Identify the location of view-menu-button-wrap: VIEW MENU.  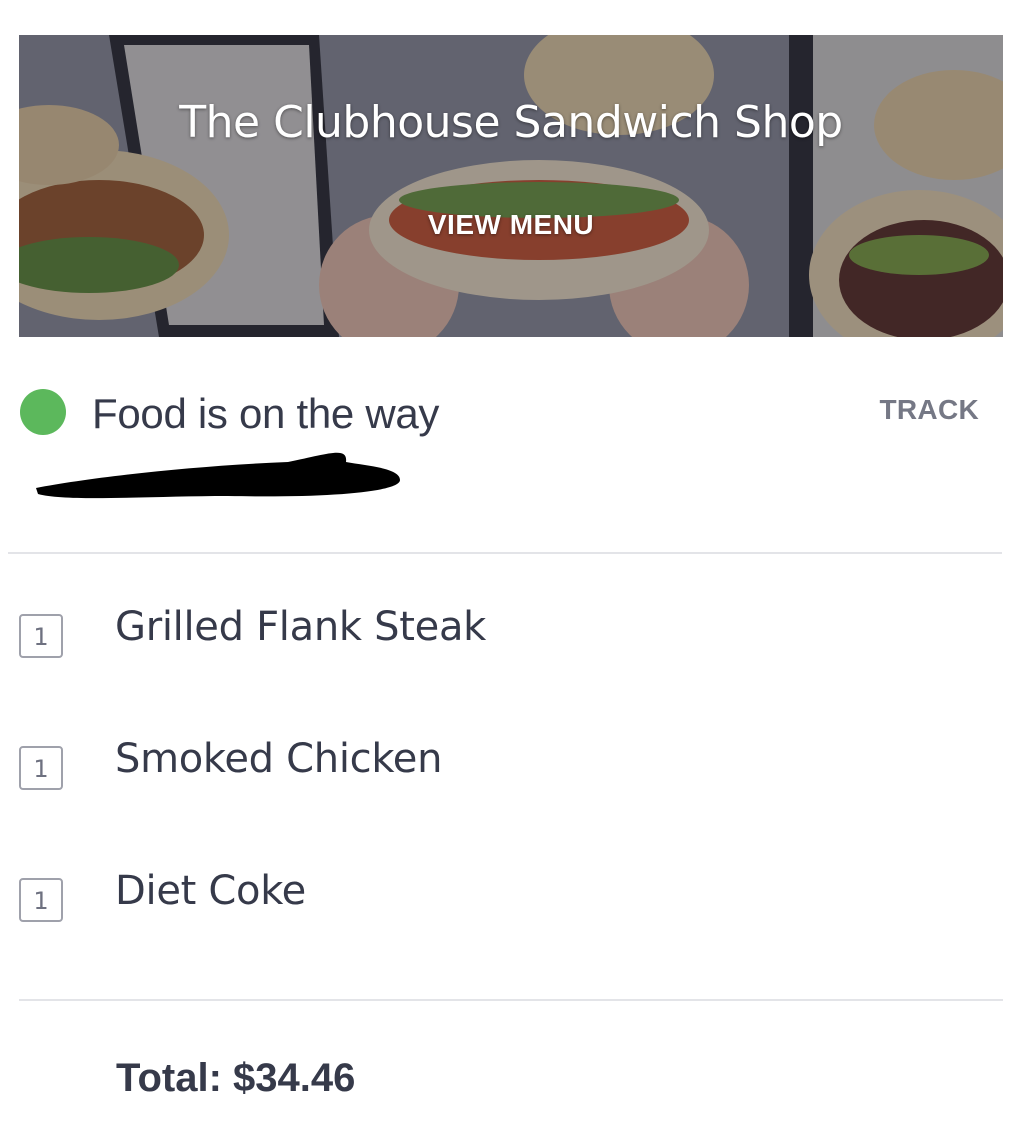
(511, 225).